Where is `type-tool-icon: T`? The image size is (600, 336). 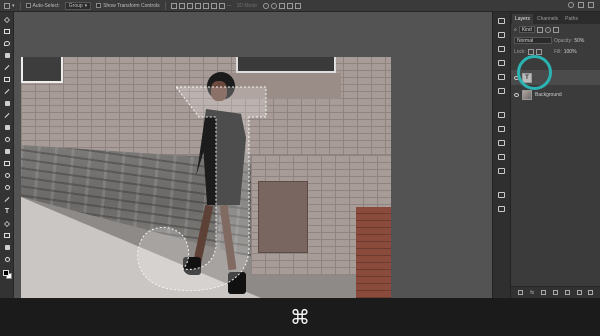 type-tool-icon: T is located at coordinates (7, 211).